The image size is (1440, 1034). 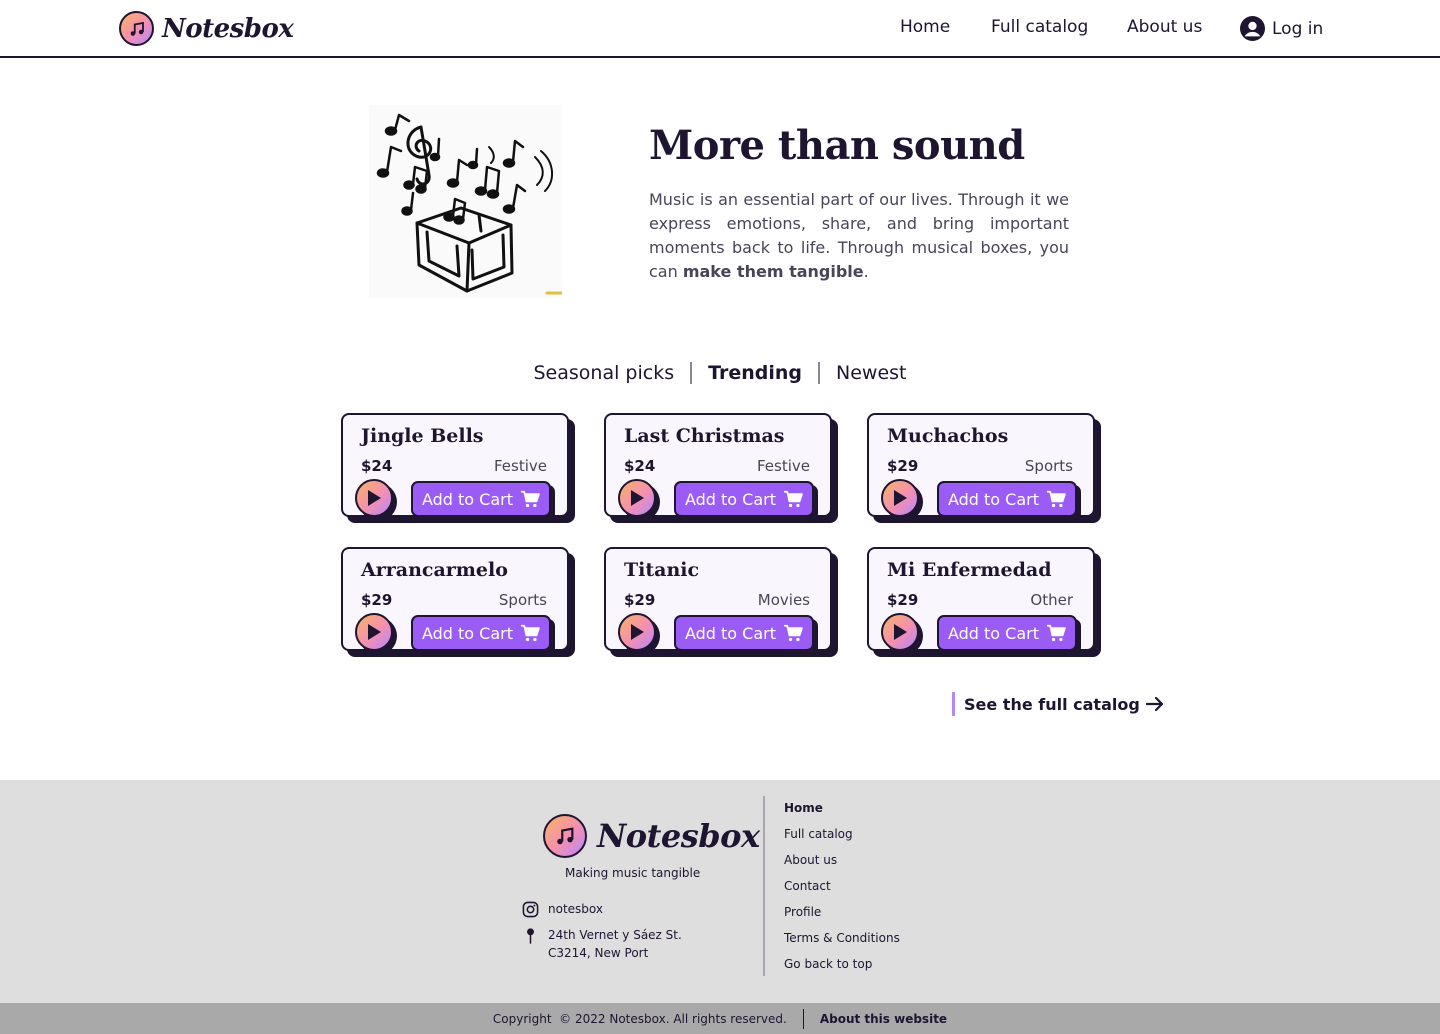 I want to click on product-card: Muchachos $29 Sports Add to Cart, so click(x=984, y=468).